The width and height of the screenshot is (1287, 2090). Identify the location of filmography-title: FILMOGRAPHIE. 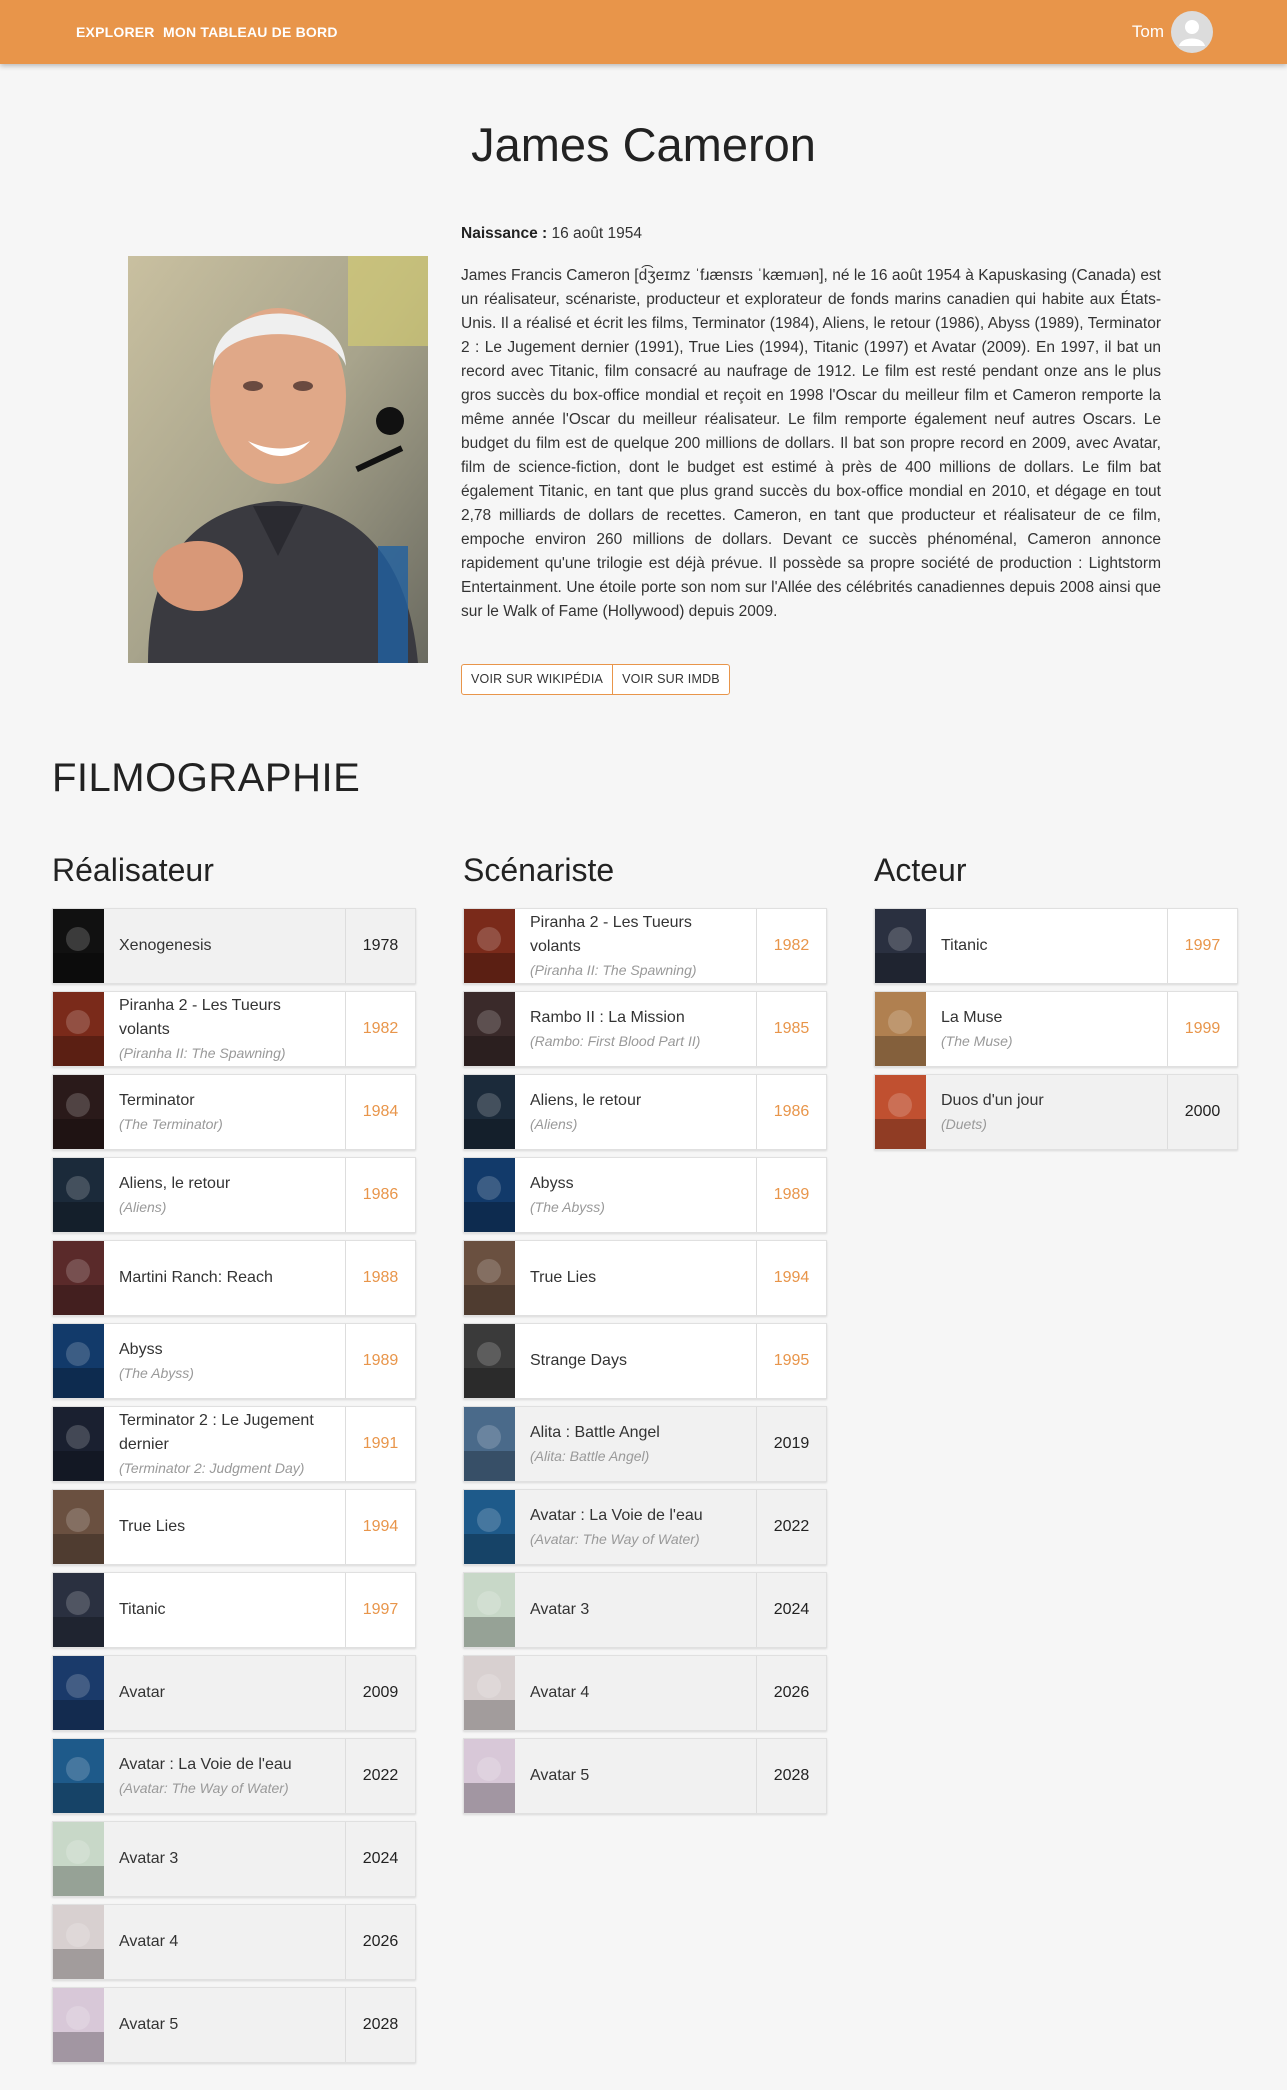
(206, 778).